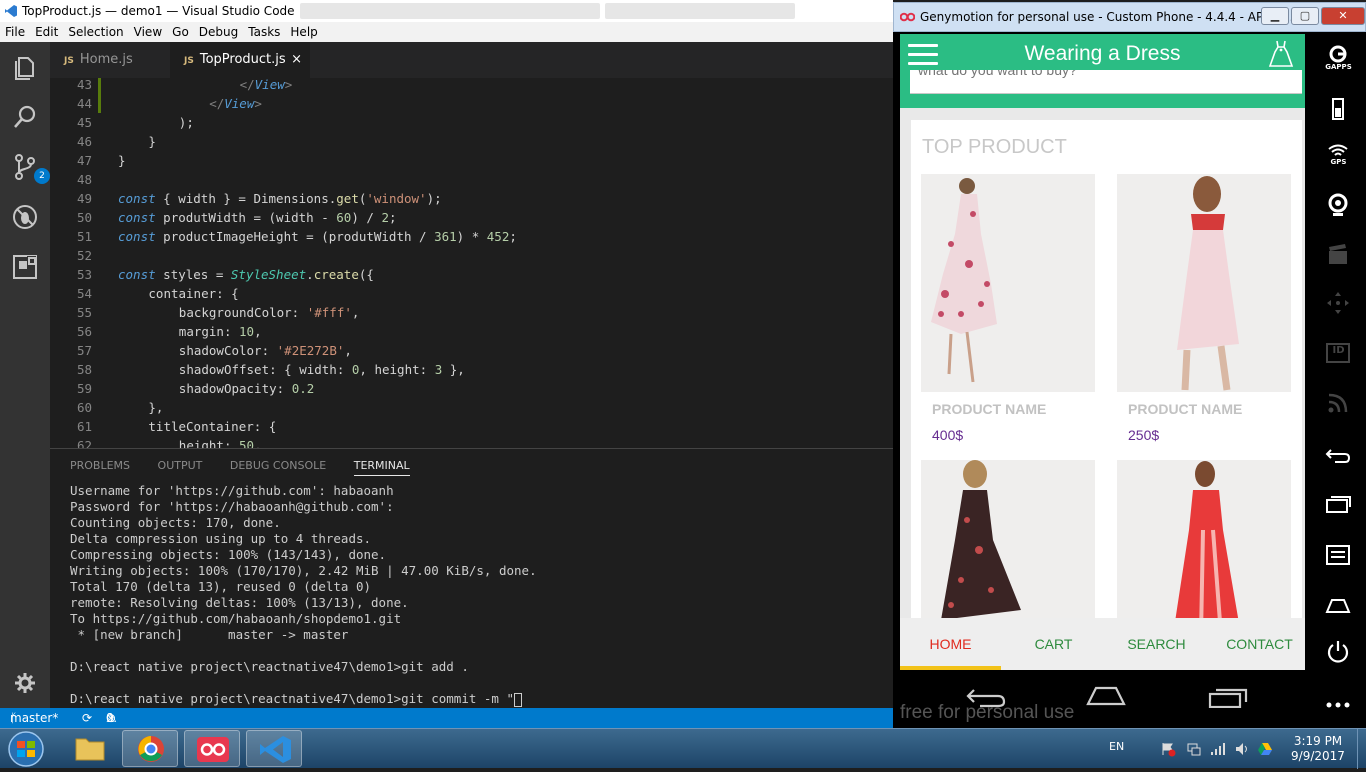  What do you see at coordinates (1318, 749) in the screenshot?
I see `taskbar-clock: 3:19 PM 9/9/2017` at bounding box center [1318, 749].